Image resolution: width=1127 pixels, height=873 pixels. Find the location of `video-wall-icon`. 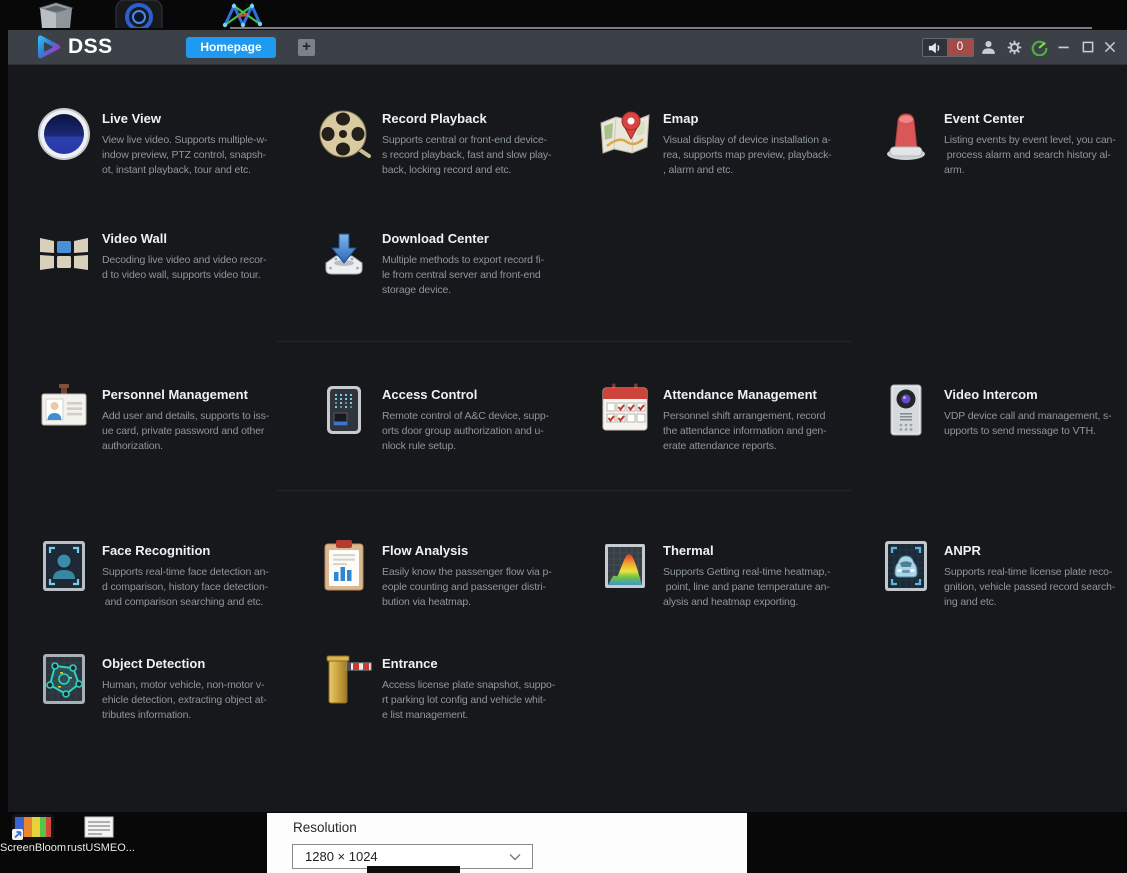

video-wall-icon is located at coordinates (64, 254).